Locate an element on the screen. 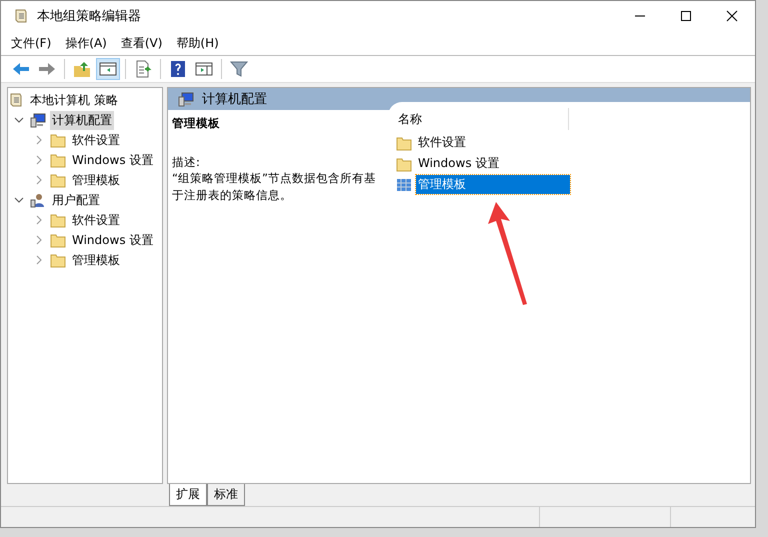 The width and height of the screenshot is (768, 537). tab: 标准 is located at coordinates (226, 495).